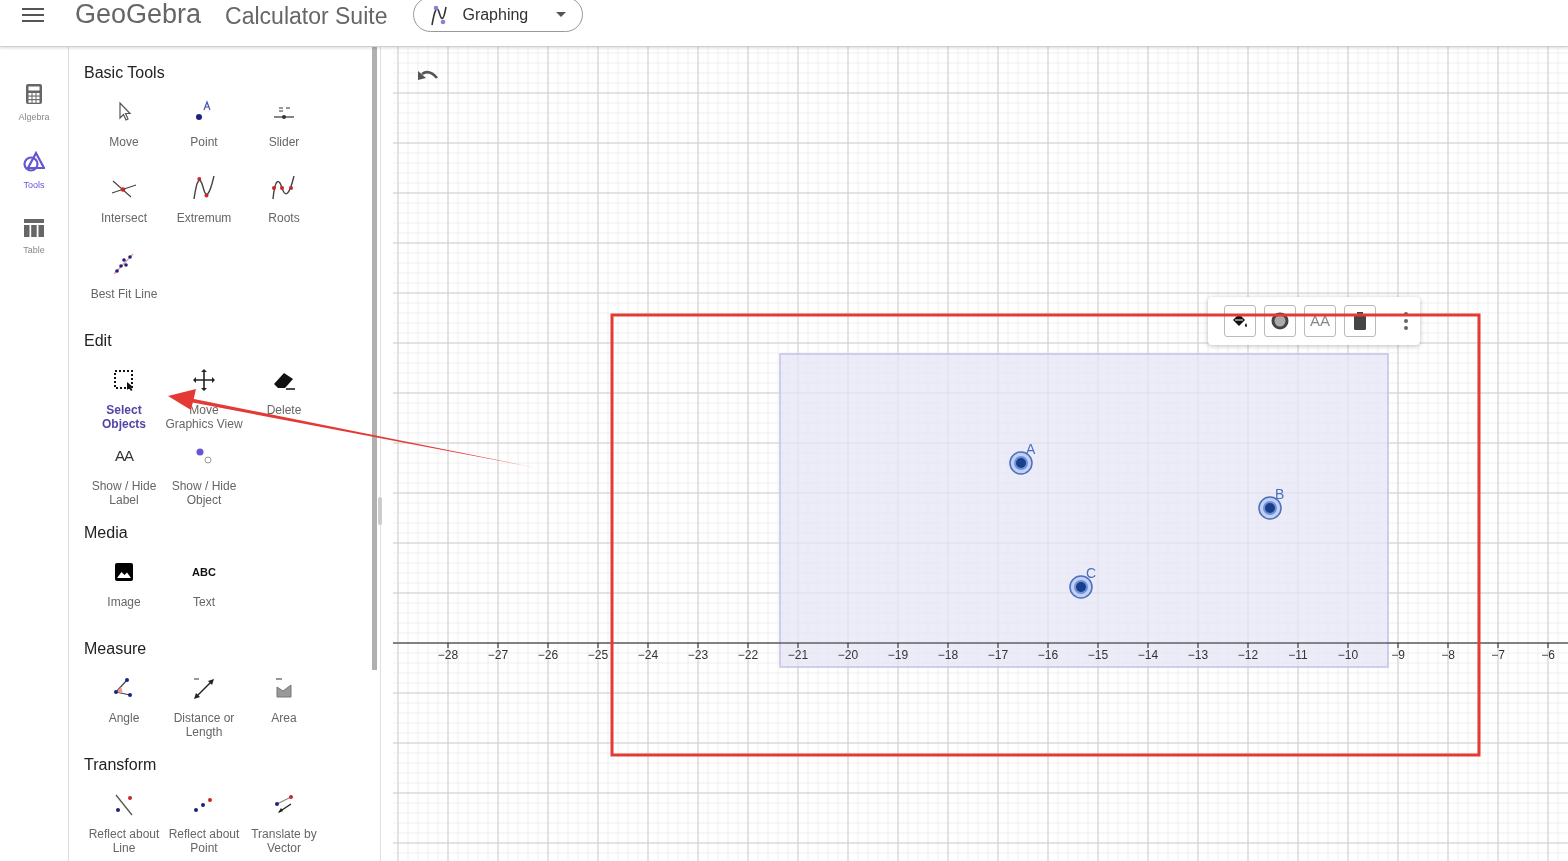 The width and height of the screenshot is (1568, 861). What do you see at coordinates (428, 75) in the screenshot?
I see `undo-icon` at bounding box center [428, 75].